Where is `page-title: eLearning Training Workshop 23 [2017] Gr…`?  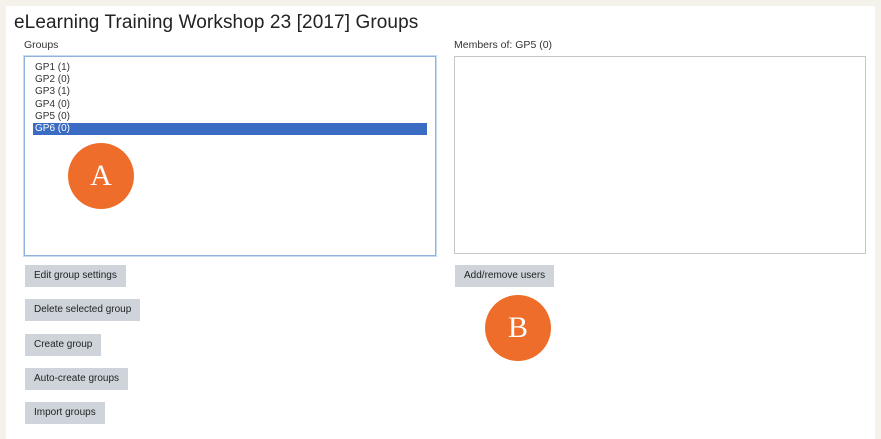
page-title: eLearning Training Workshop 23 [2017] Gr… is located at coordinates (216, 22).